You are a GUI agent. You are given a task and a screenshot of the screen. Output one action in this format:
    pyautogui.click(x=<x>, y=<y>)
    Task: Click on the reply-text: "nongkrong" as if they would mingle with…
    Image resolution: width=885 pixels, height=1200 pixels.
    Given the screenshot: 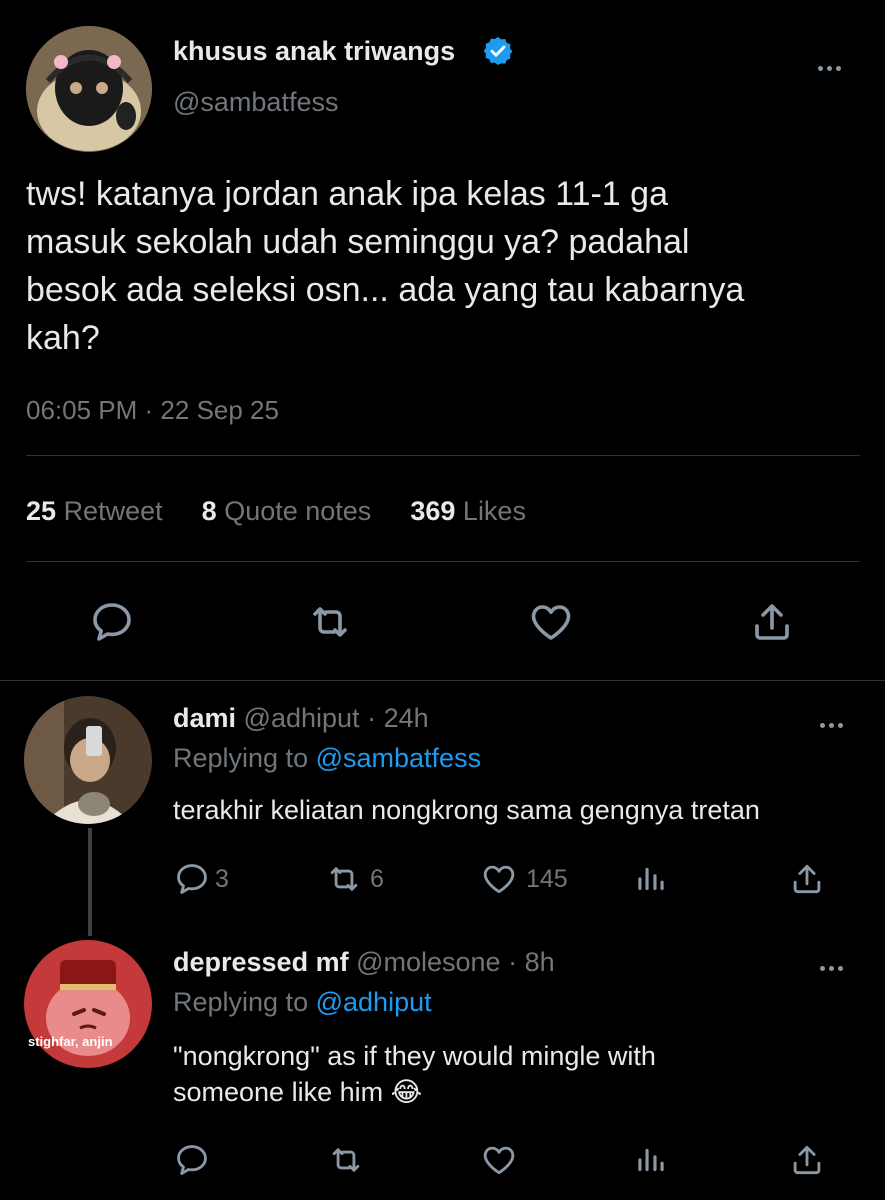 What is the action you would take?
    pyautogui.click(x=414, y=1074)
    